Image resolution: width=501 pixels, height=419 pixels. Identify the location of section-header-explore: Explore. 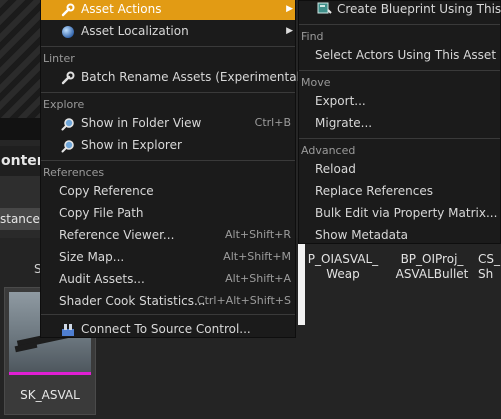
(64, 104).